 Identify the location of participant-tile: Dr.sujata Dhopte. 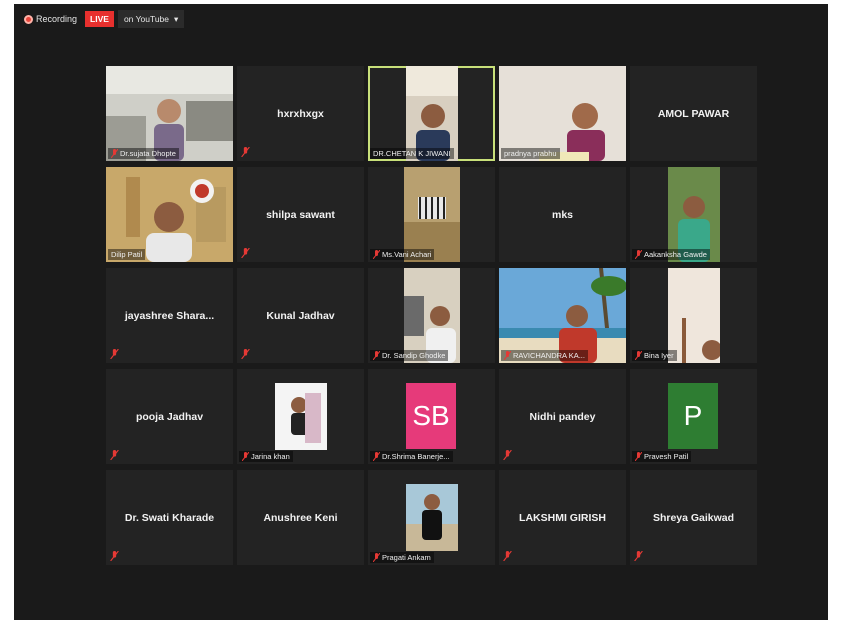
(169, 113).